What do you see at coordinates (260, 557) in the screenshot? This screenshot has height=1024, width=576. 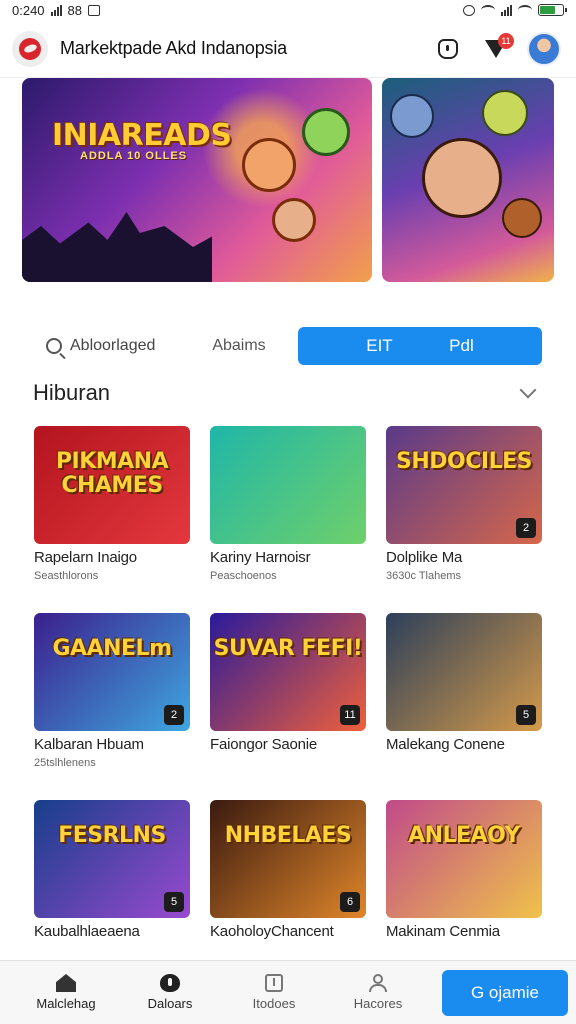 I see `game-title: Kariny Harnoisr` at bounding box center [260, 557].